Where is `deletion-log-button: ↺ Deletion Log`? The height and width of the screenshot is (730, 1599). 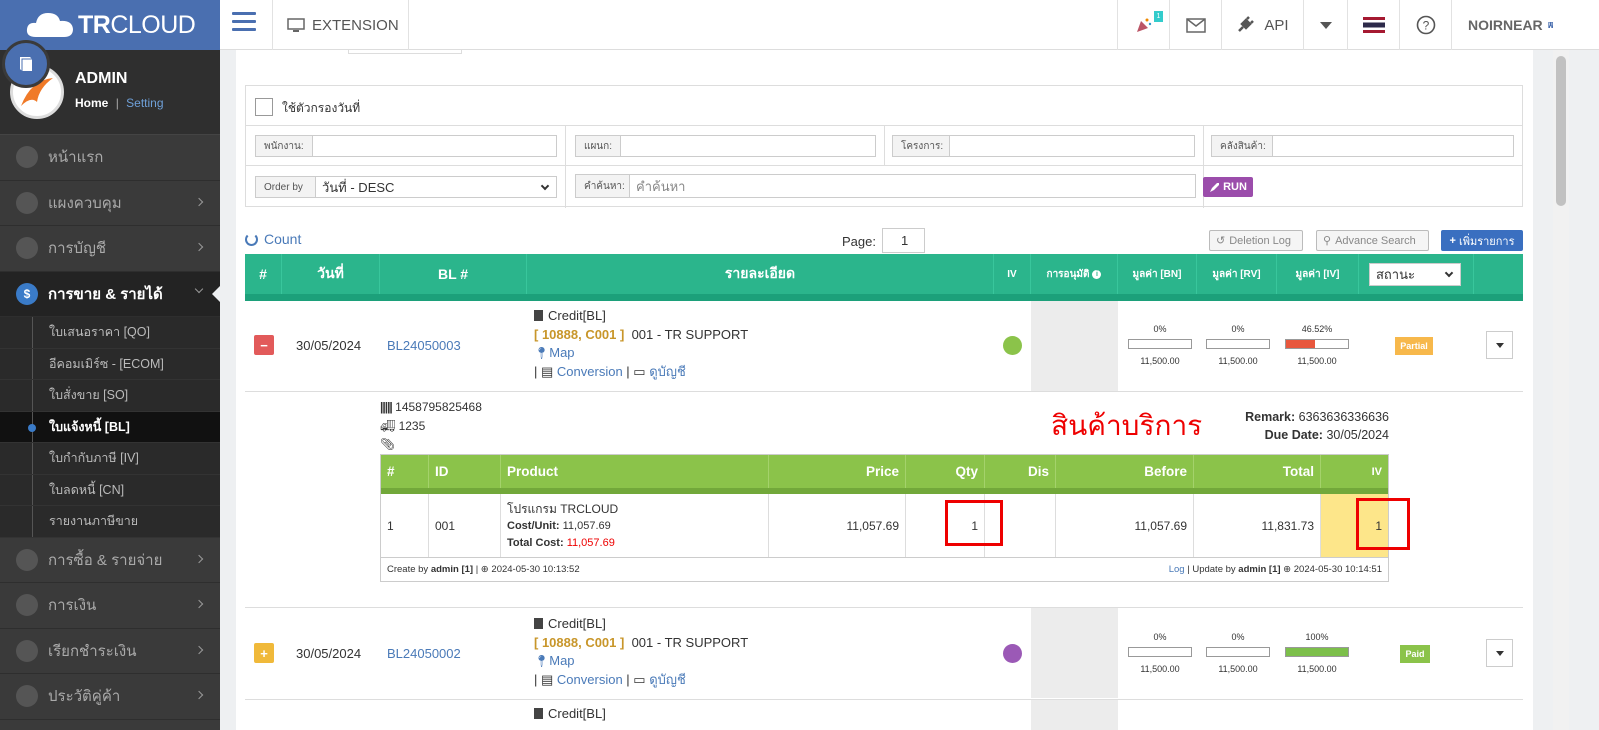
deletion-log-button: ↺ Deletion Log is located at coordinates (1256, 240).